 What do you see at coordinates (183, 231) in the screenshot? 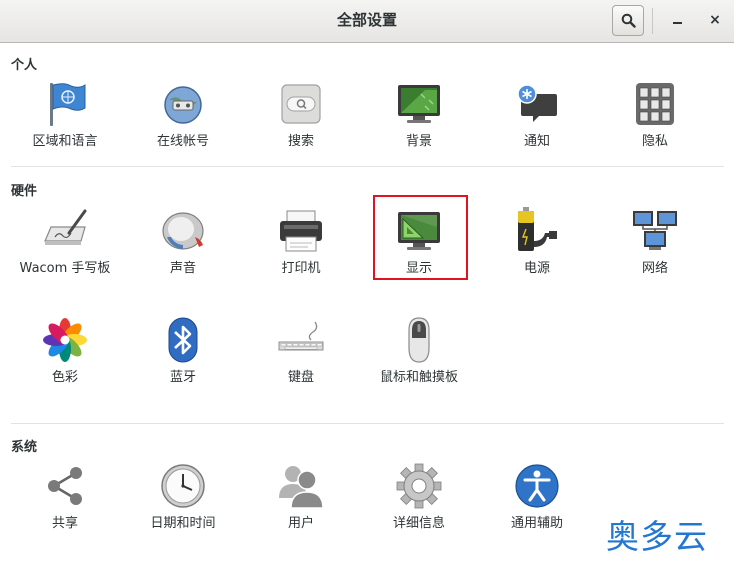
I see `speaker-icon` at bounding box center [183, 231].